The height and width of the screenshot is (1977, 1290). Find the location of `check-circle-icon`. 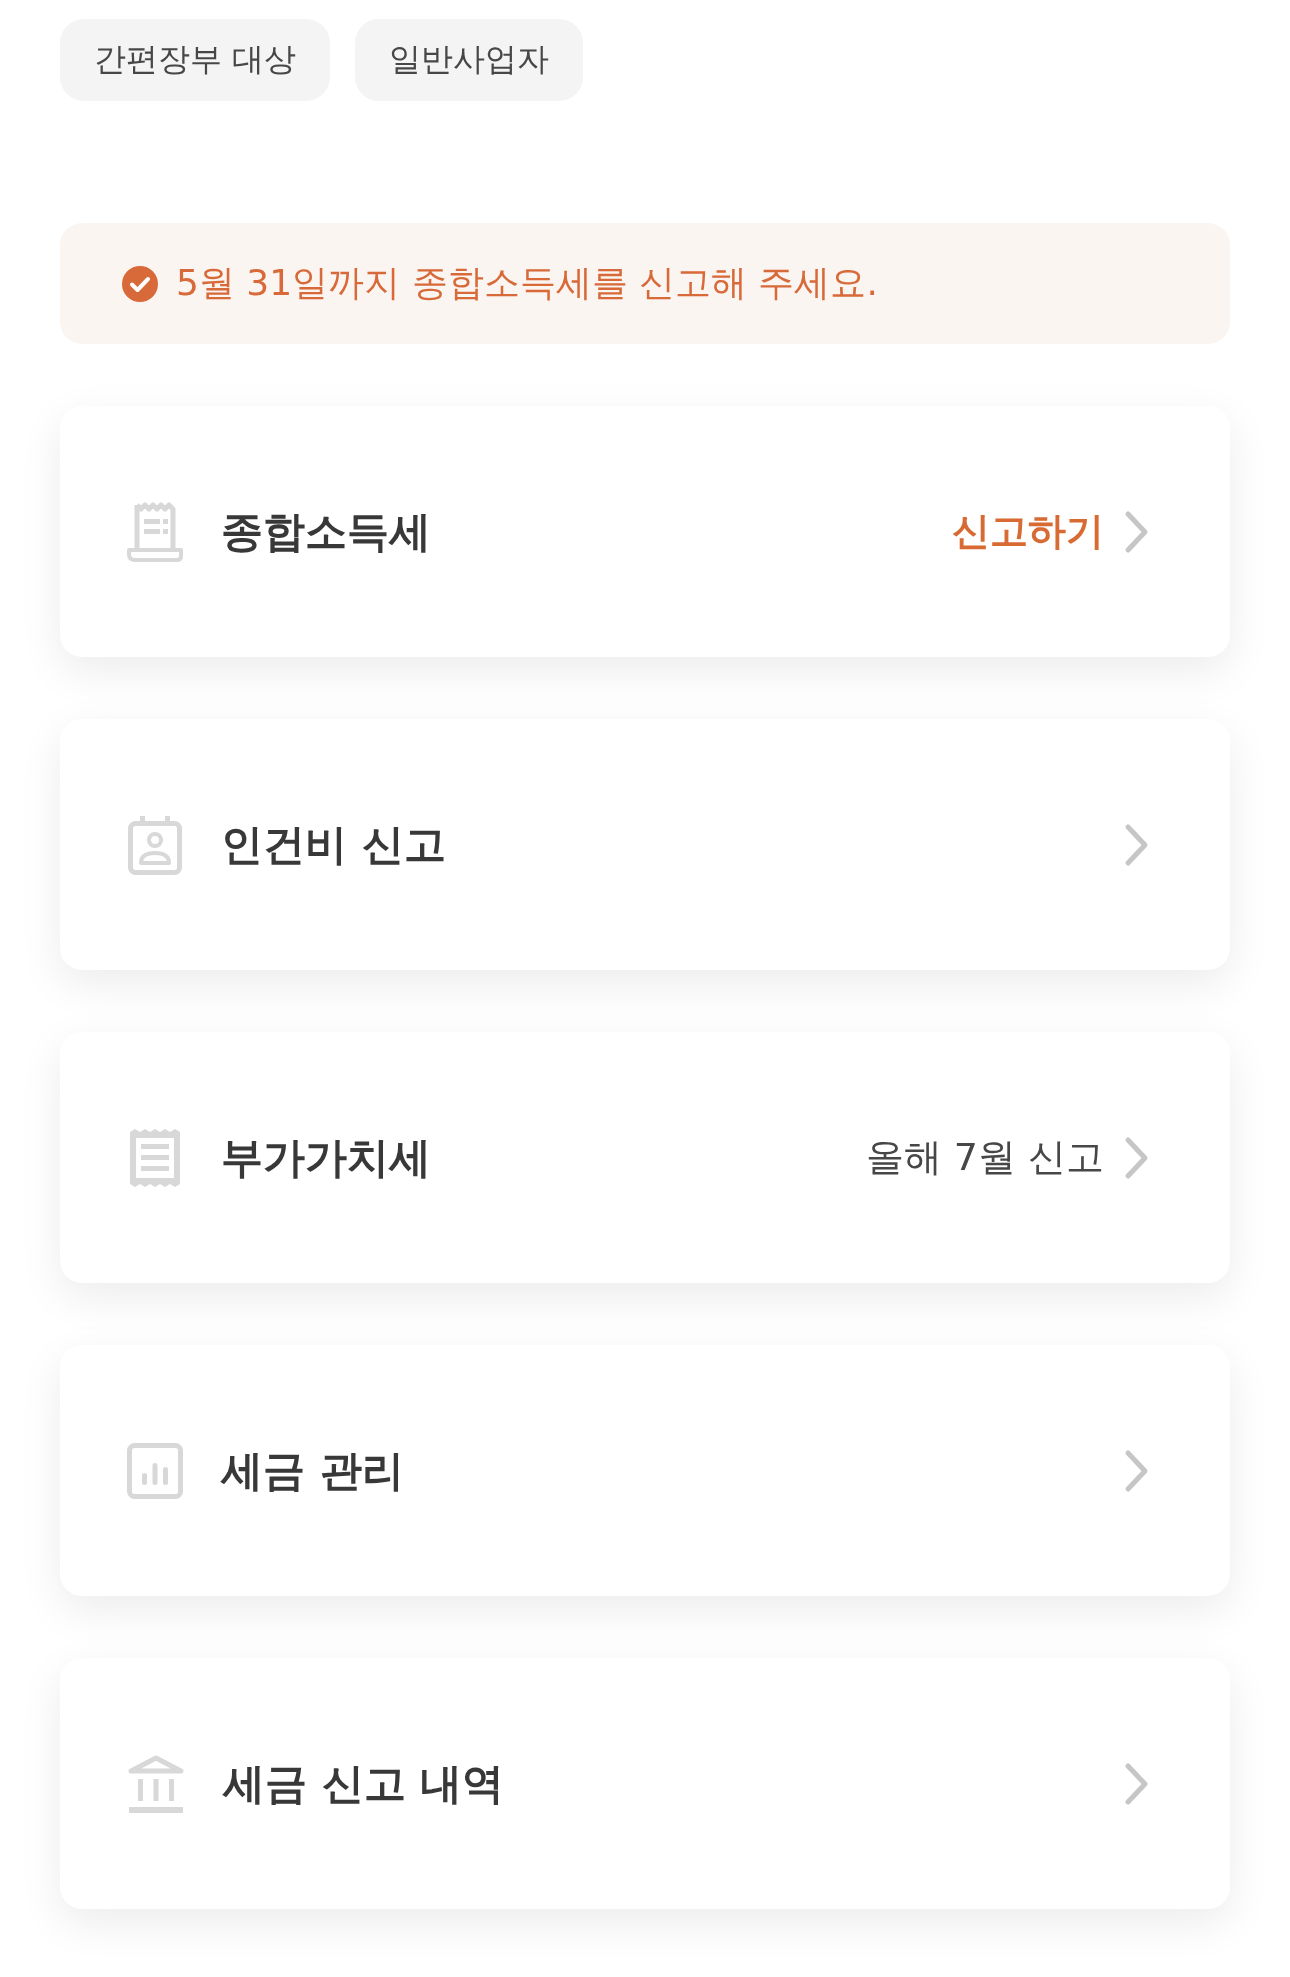

check-circle-icon is located at coordinates (140, 283).